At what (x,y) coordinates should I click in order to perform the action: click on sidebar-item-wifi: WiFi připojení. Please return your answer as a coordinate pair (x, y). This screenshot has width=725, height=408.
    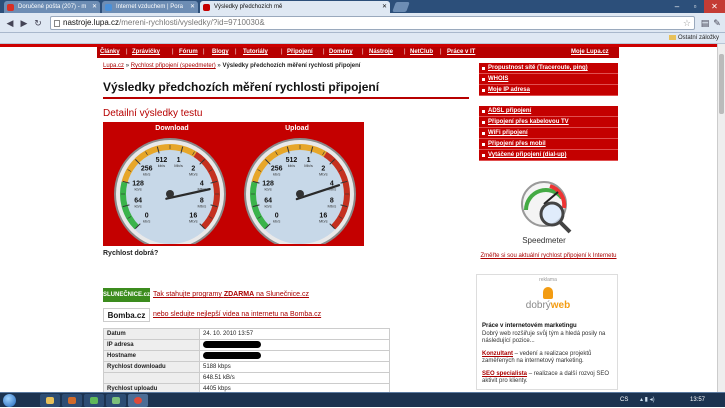
    Looking at the image, I should click on (548, 133).